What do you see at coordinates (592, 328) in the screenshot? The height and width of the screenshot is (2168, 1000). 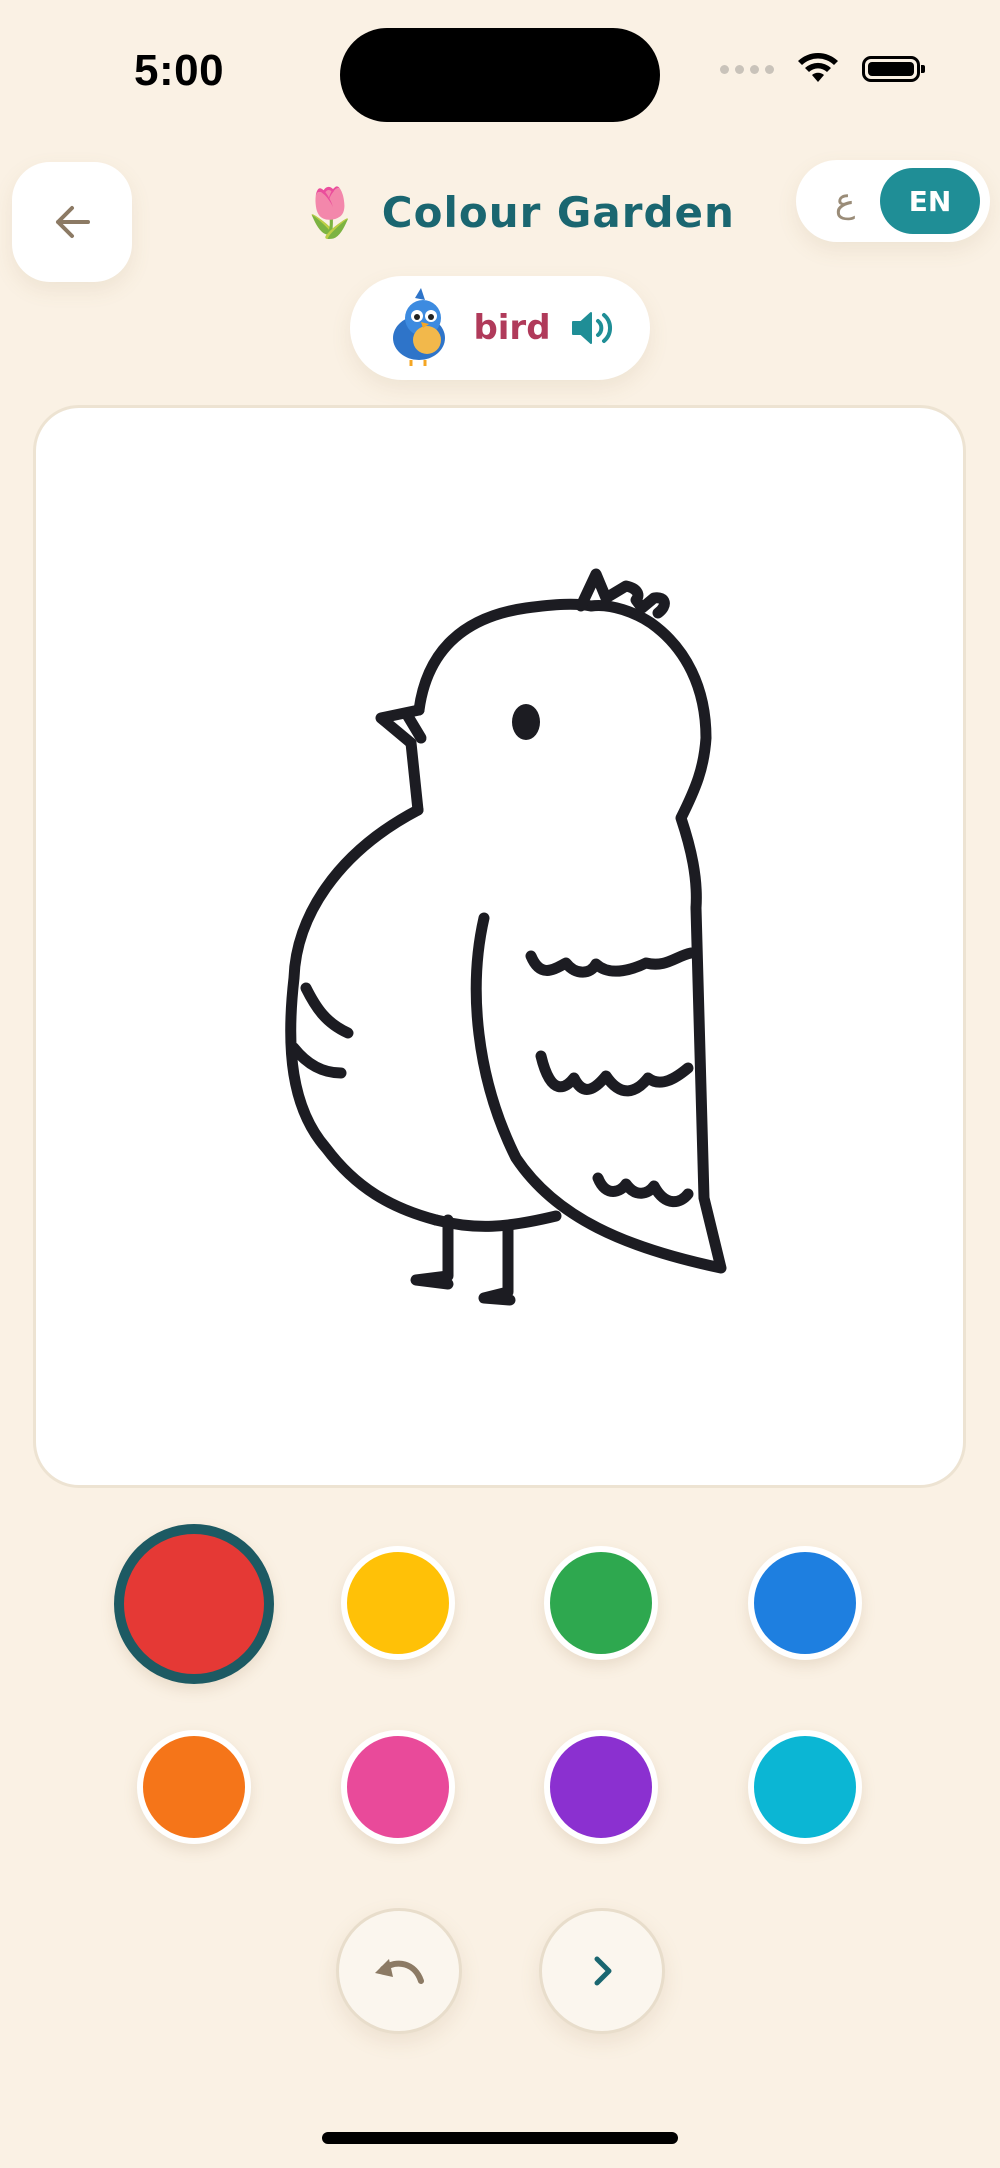 I see `speaker-icon` at bounding box center [592, 328].